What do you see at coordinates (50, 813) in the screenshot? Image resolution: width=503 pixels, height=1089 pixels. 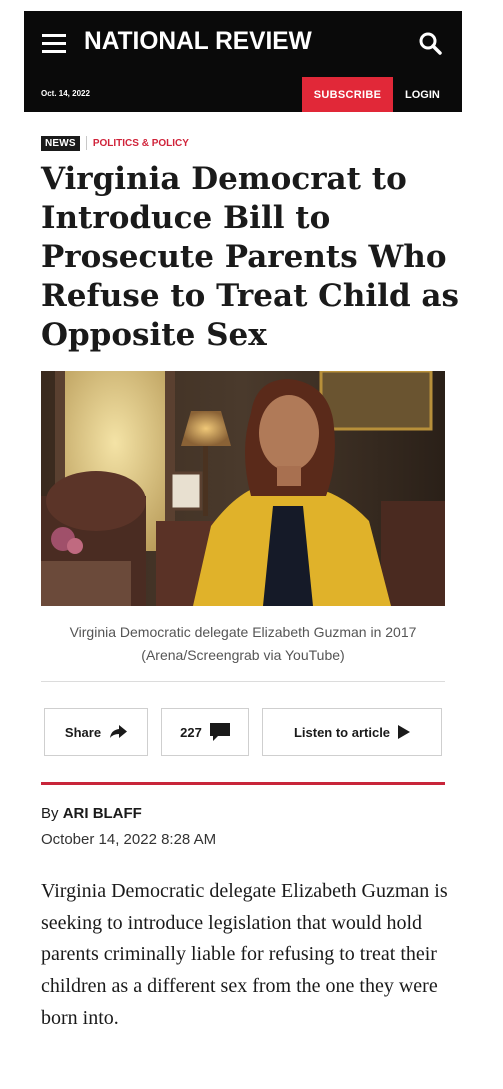 I see `byline-prefix: By` at bounding box center [50, 813].